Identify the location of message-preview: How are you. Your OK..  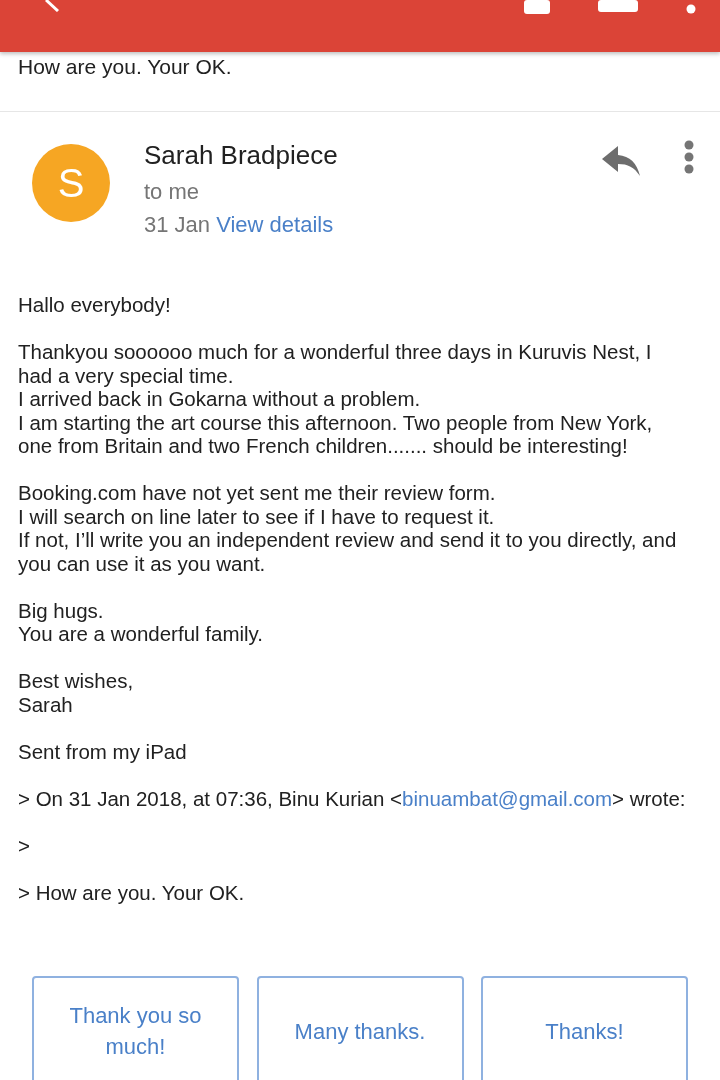
(360, 82).